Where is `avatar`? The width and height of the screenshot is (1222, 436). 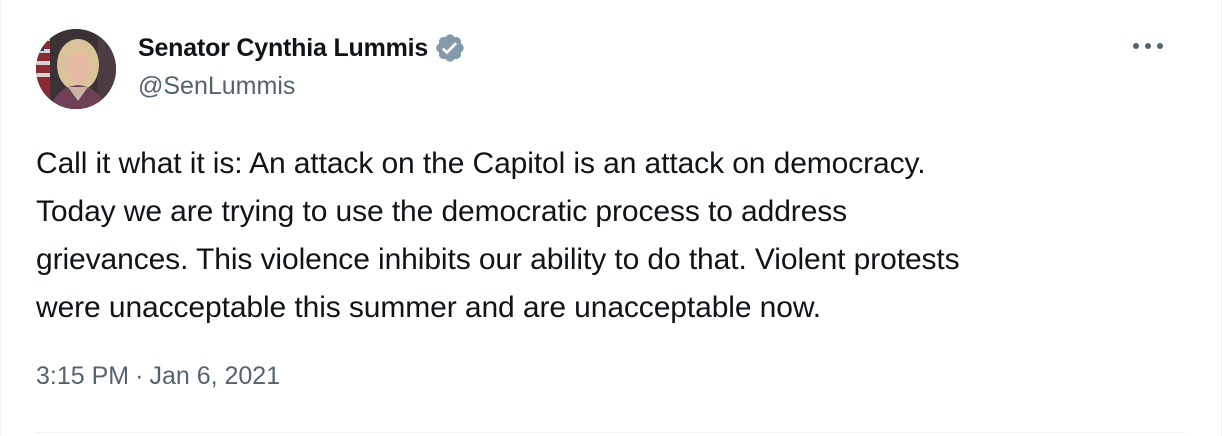
avatar is located at coordinates (76, 69).